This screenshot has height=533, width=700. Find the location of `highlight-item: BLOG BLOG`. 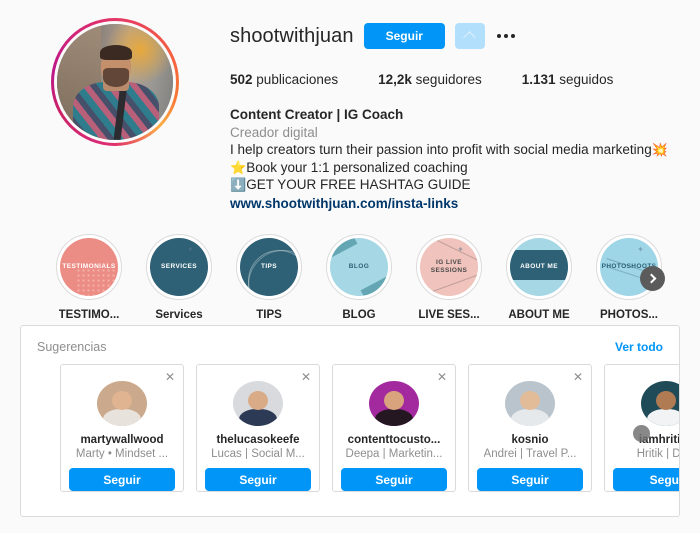

highlight-item: BLOG BLOG is located at coordinates (359, 277).